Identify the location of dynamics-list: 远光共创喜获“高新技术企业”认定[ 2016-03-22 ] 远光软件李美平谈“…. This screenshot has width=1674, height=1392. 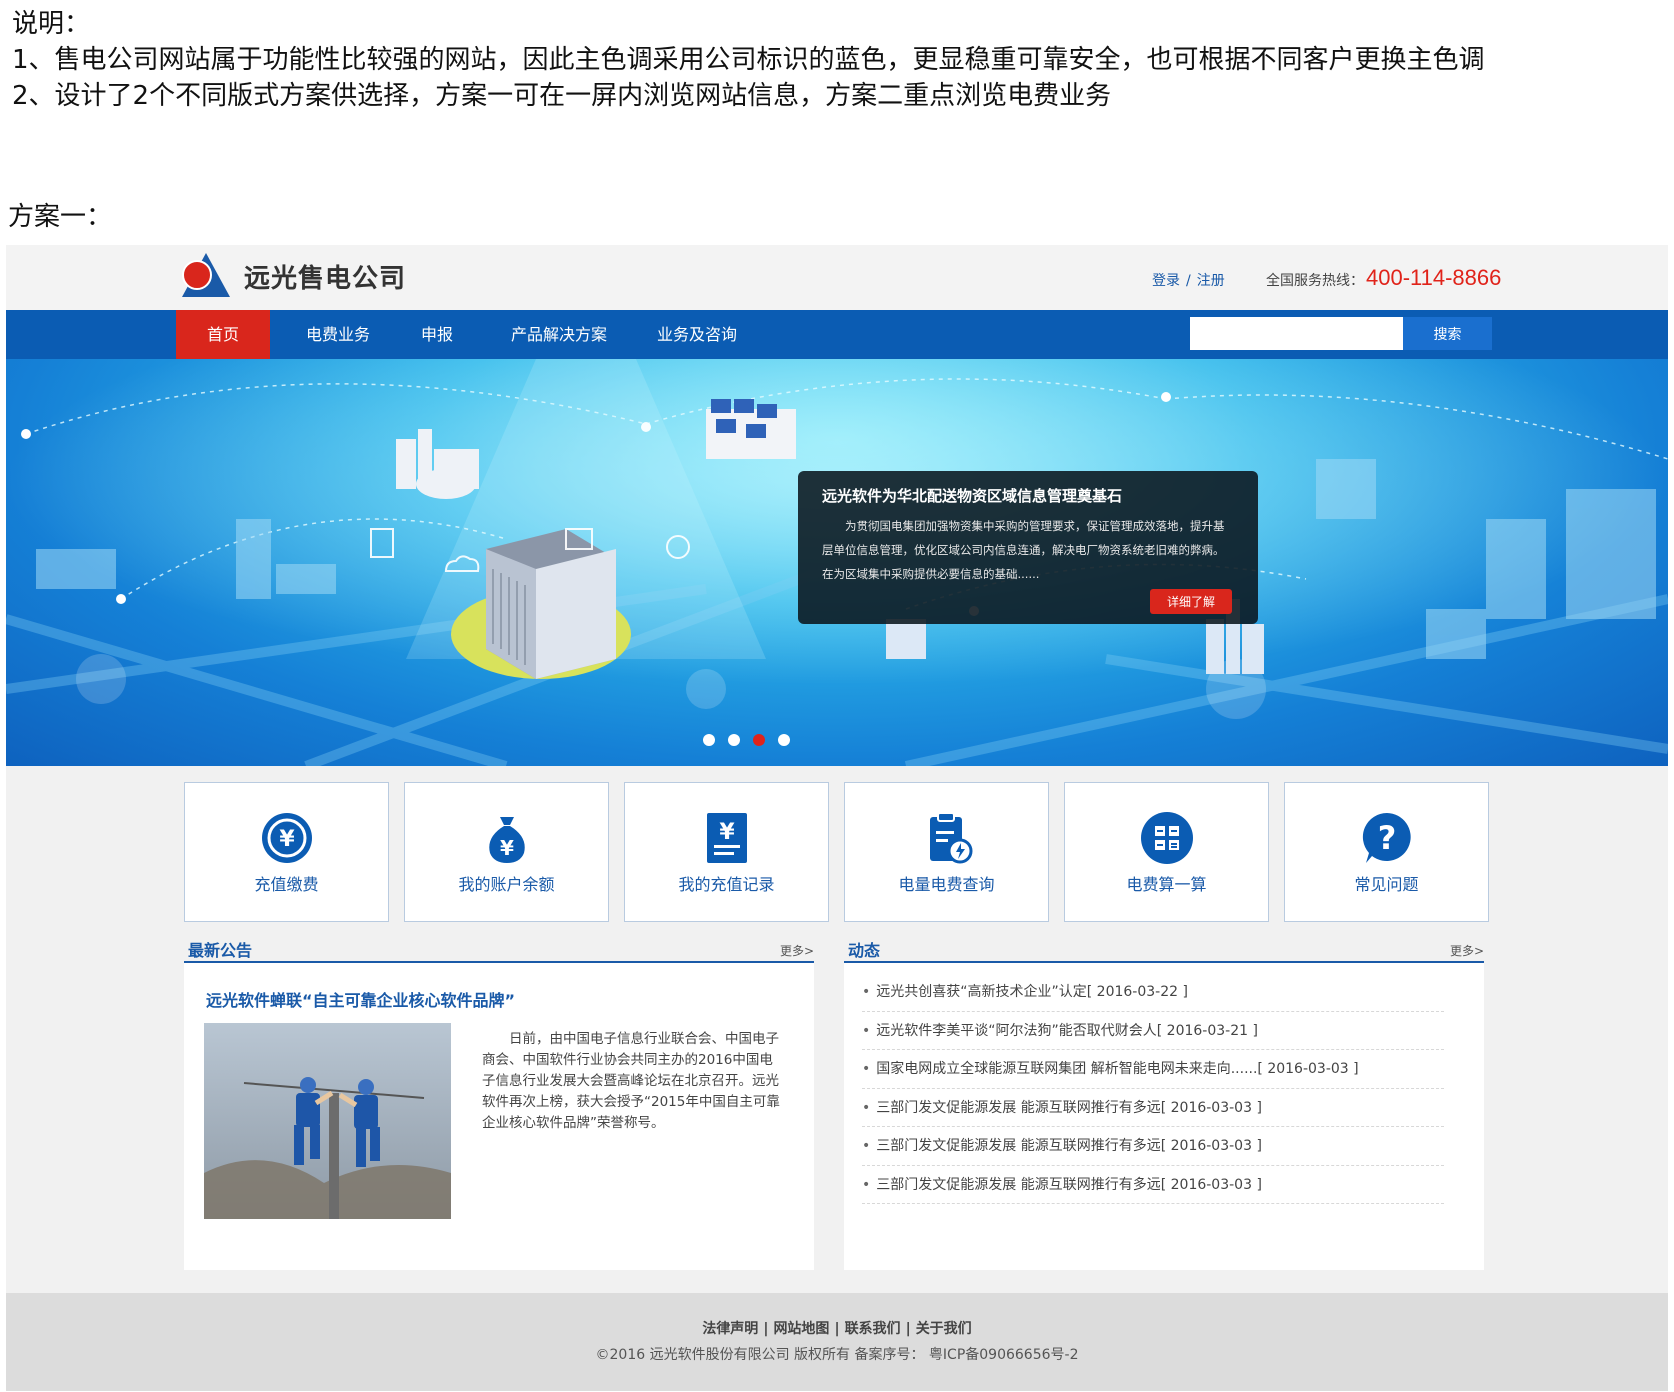
(1153, 1088).